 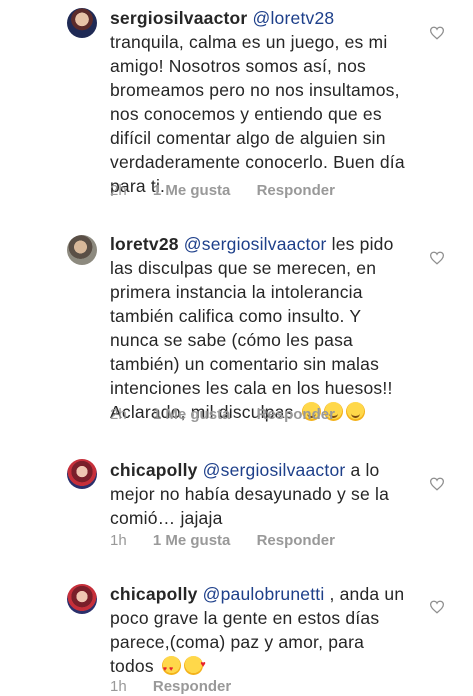 I want to click on smiling-face-emoji, so click(x=355, y=411).